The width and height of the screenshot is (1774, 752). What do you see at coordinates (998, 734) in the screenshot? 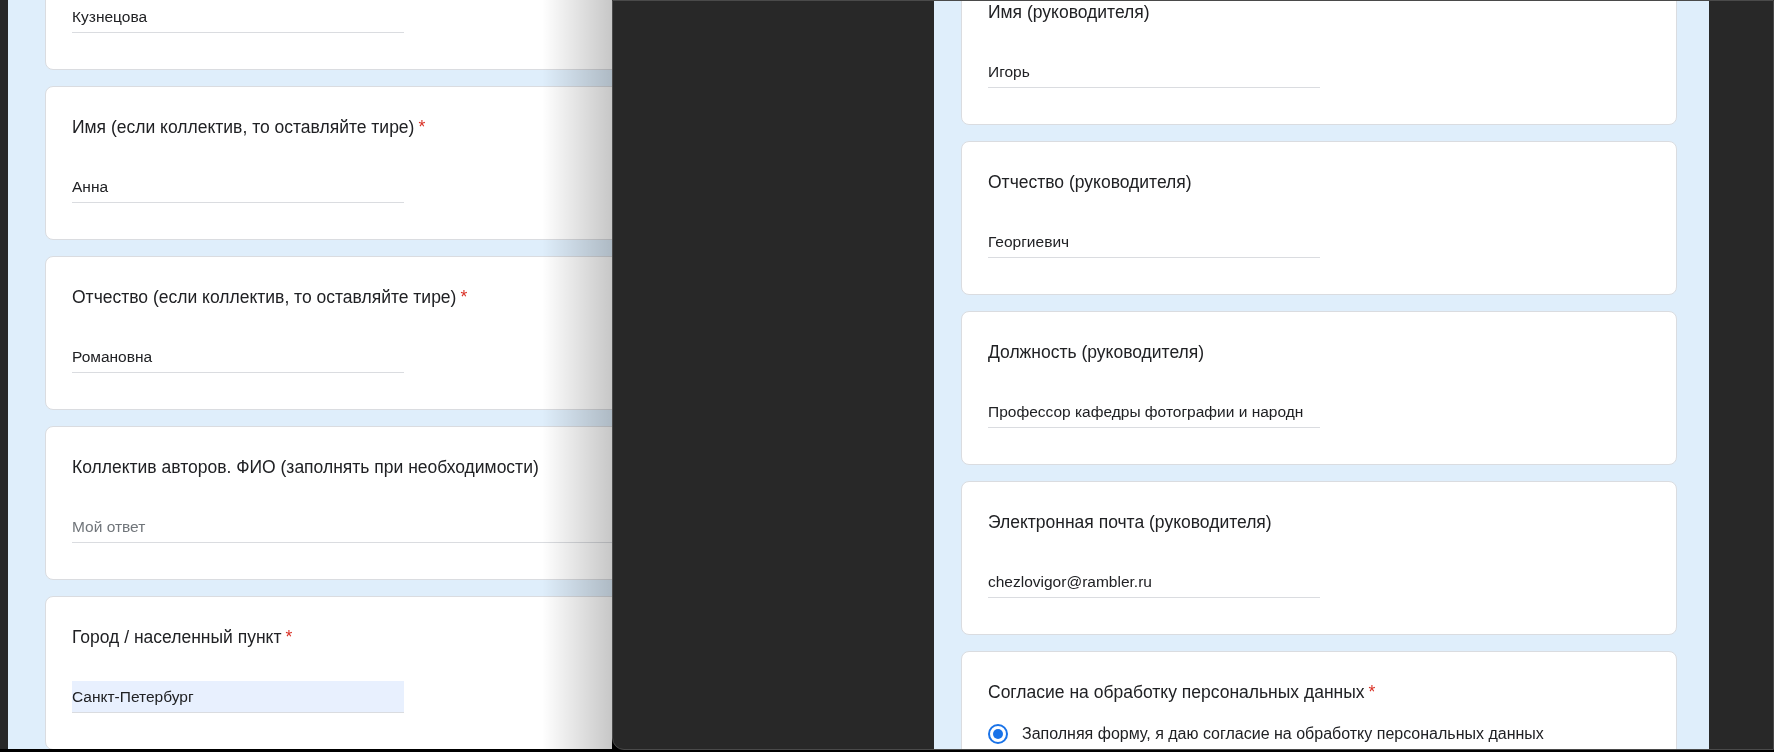
I see `radio-button` at bounding box center [998, 734].